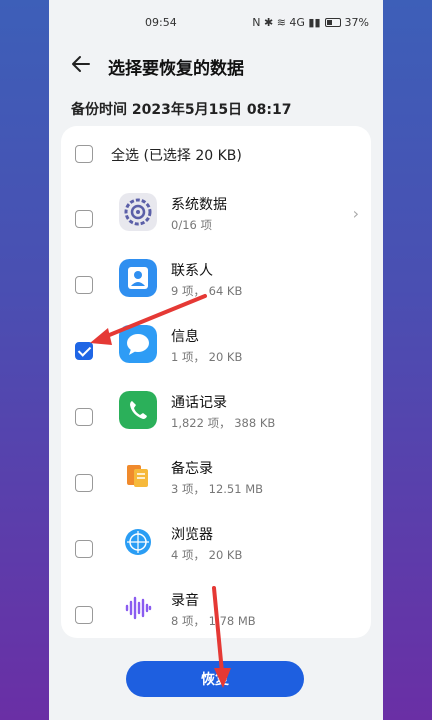 This screenshot has width=432, height=720. I want to click on list-item-recorder: 录音 8 项， 1.78 MB, so click(216, 610).